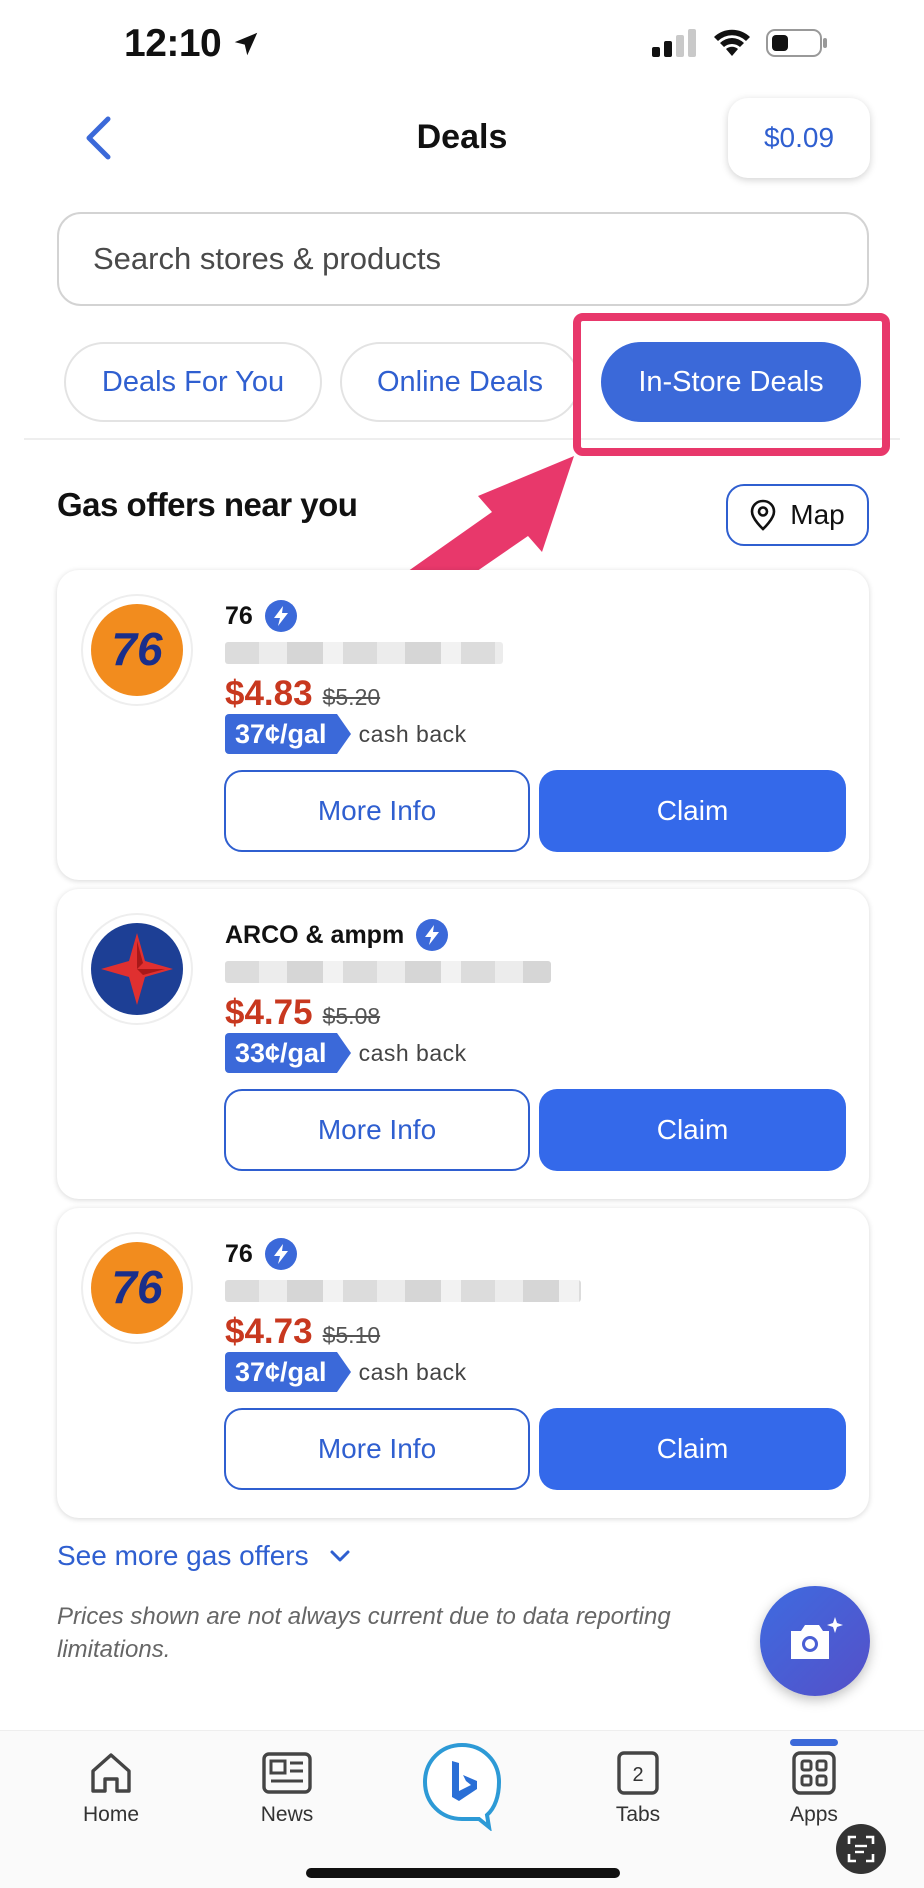  What do you see at coordinates (207, 504) in the screenshot?
I see `section-title: Gas offers near you` at bounding box center [207, 504].